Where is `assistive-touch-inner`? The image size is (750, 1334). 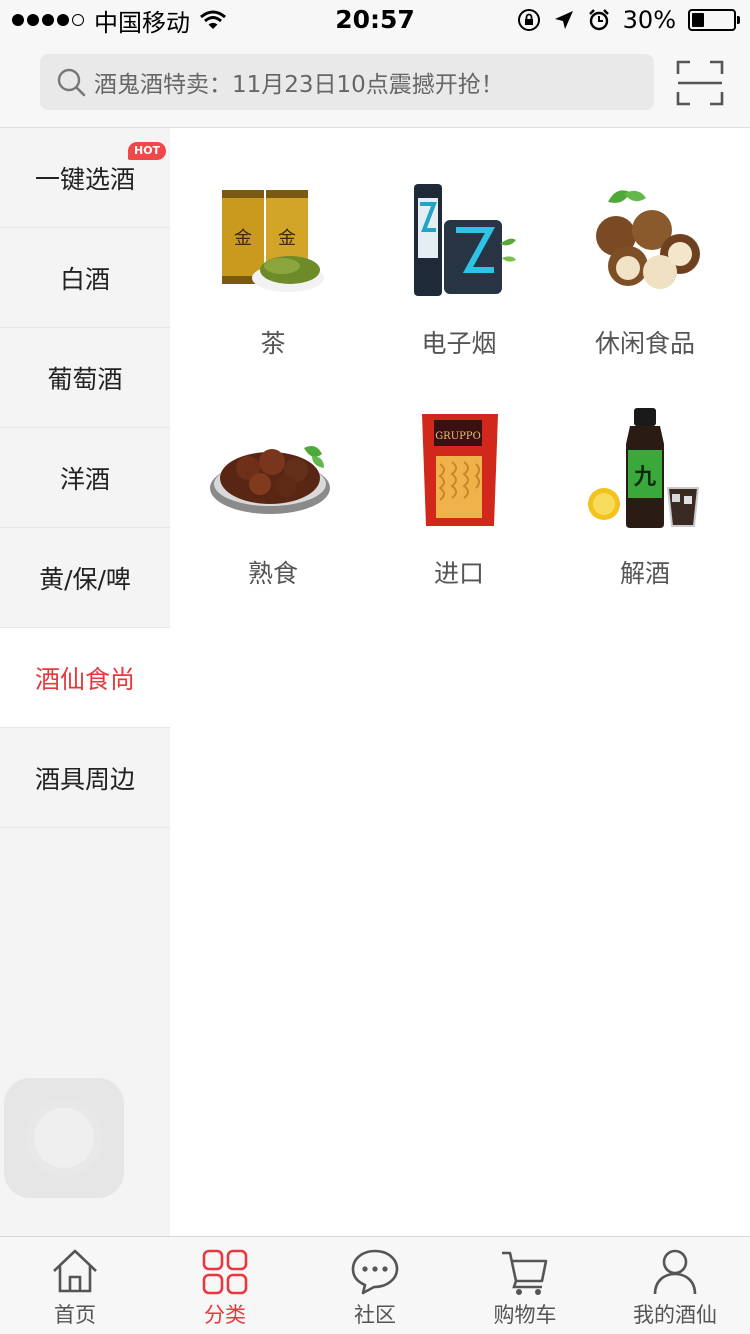
assistive-touch-inner is located at coordinates (64, 1138).